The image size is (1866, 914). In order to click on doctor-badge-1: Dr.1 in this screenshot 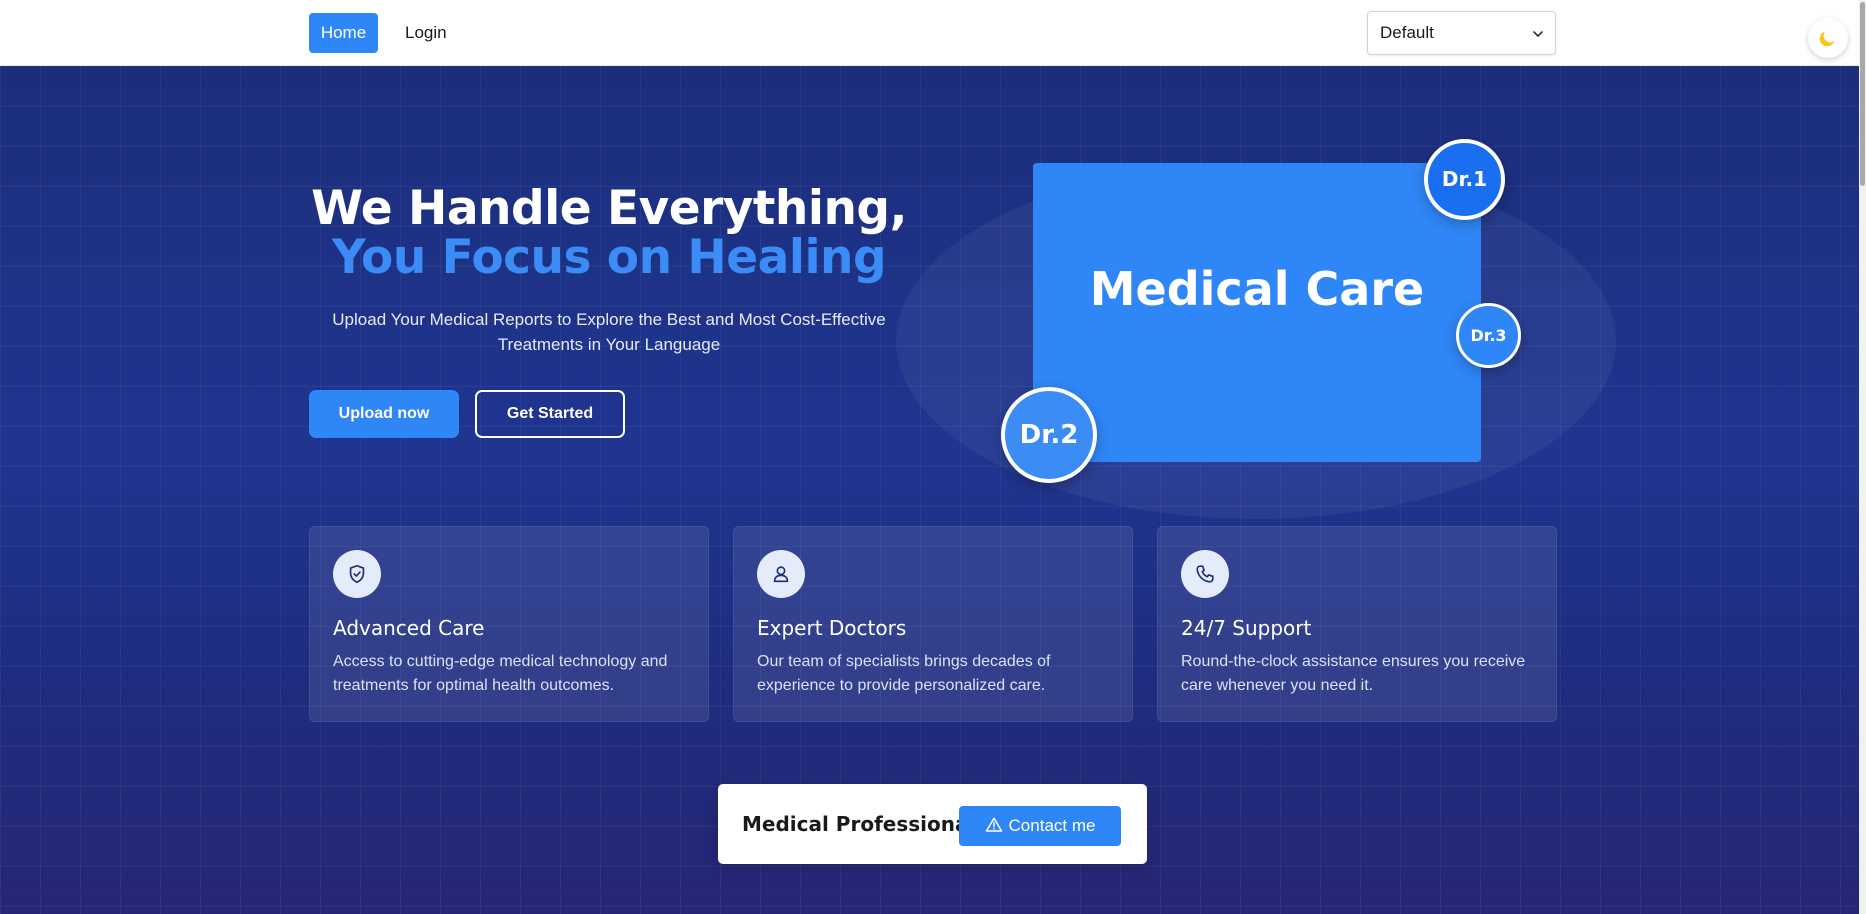, I will do `click(1464, 179)`.